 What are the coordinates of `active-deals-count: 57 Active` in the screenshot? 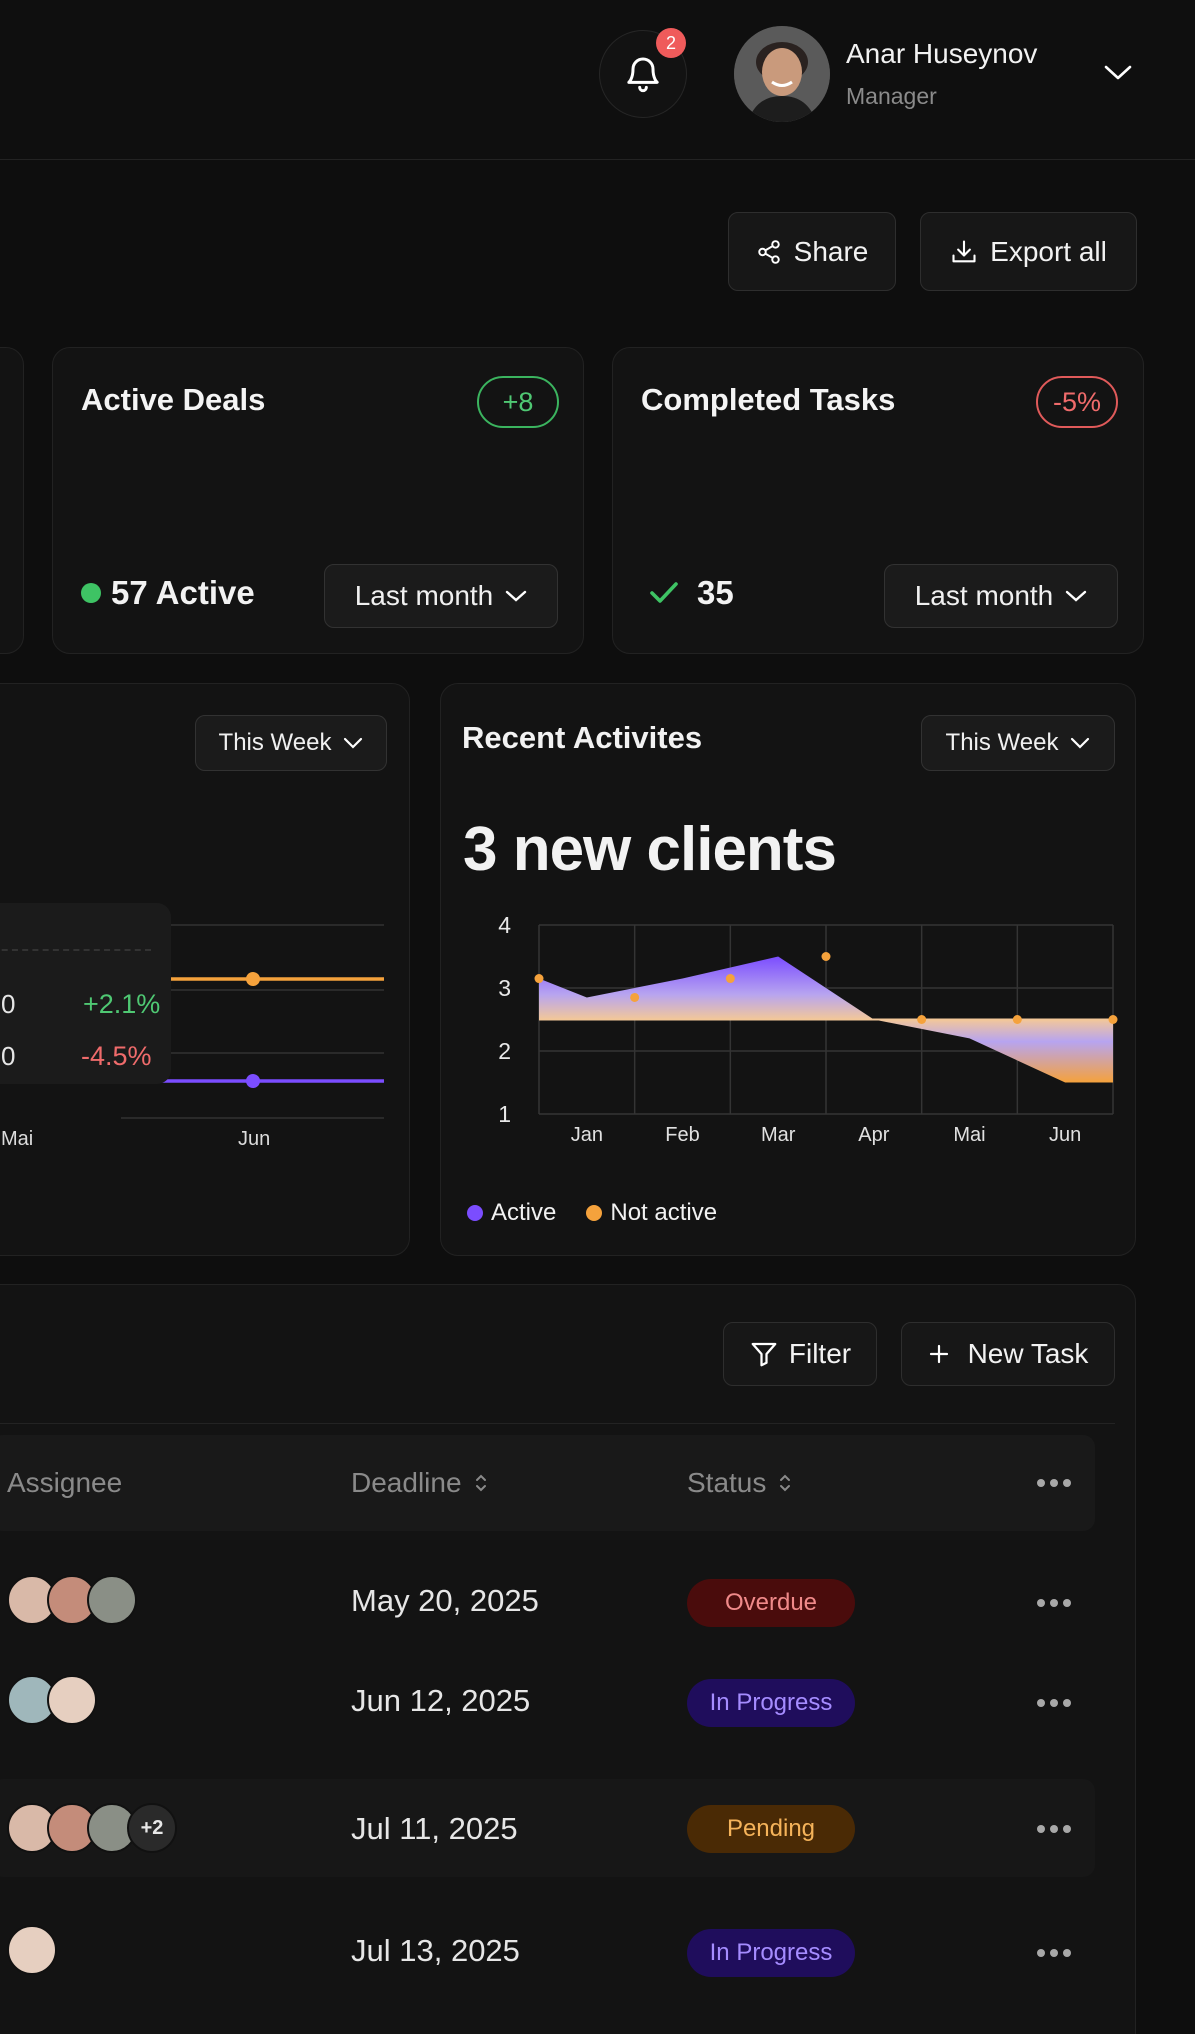 It's located at (183, 592).